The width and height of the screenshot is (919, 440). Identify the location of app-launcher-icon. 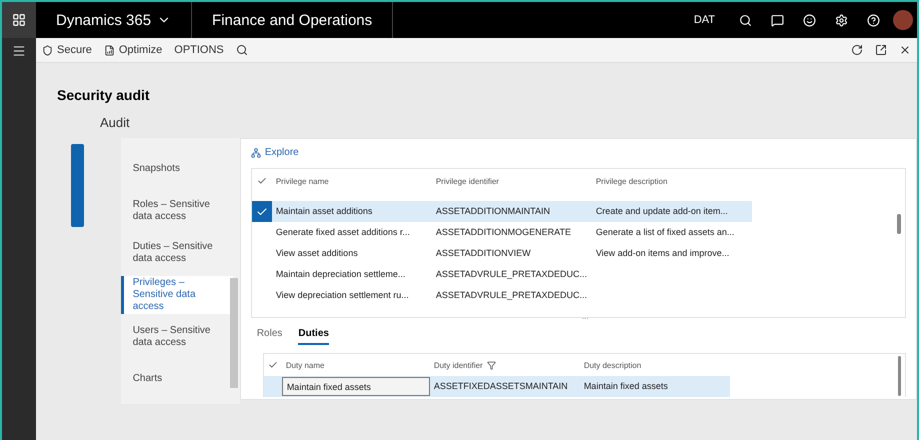
(19, 20).